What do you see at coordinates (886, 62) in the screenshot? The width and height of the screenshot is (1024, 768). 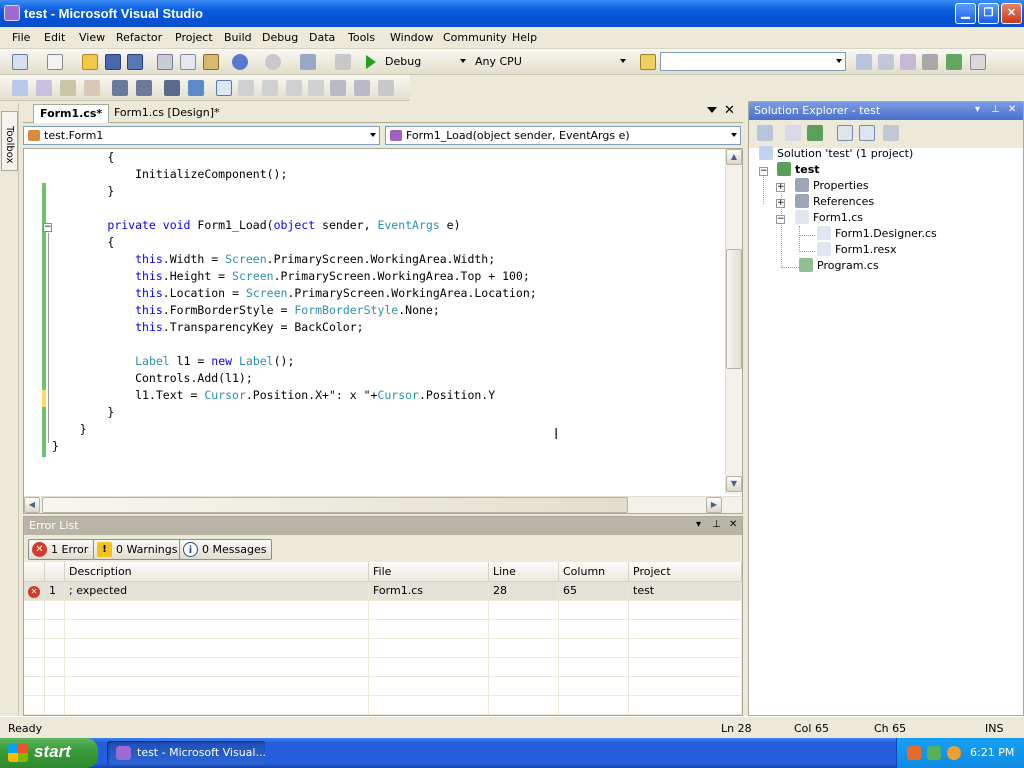 I see `properties-window-icon` at bounding box center [886, 62].